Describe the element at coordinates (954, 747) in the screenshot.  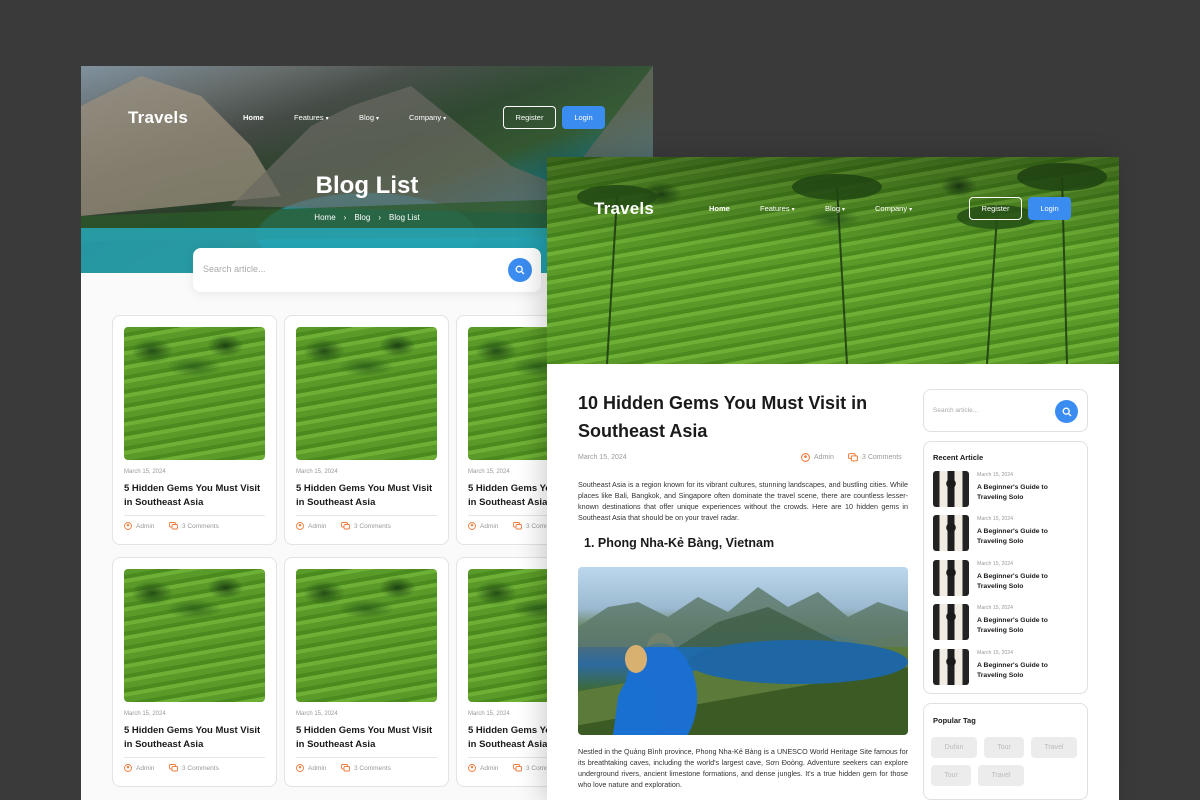
I see `tag-chip: Dufan` at that location.